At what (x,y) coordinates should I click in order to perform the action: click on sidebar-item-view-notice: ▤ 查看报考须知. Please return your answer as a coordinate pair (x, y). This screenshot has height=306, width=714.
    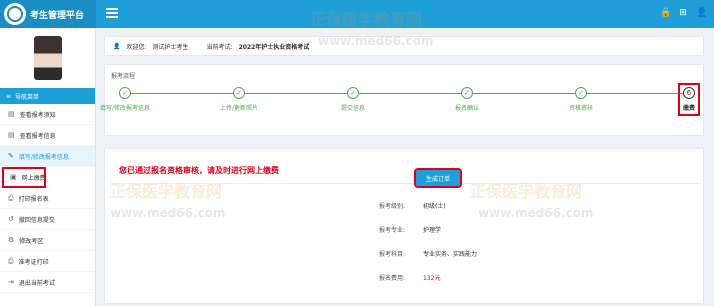
    Looking at the image, I should click on (47, 114).